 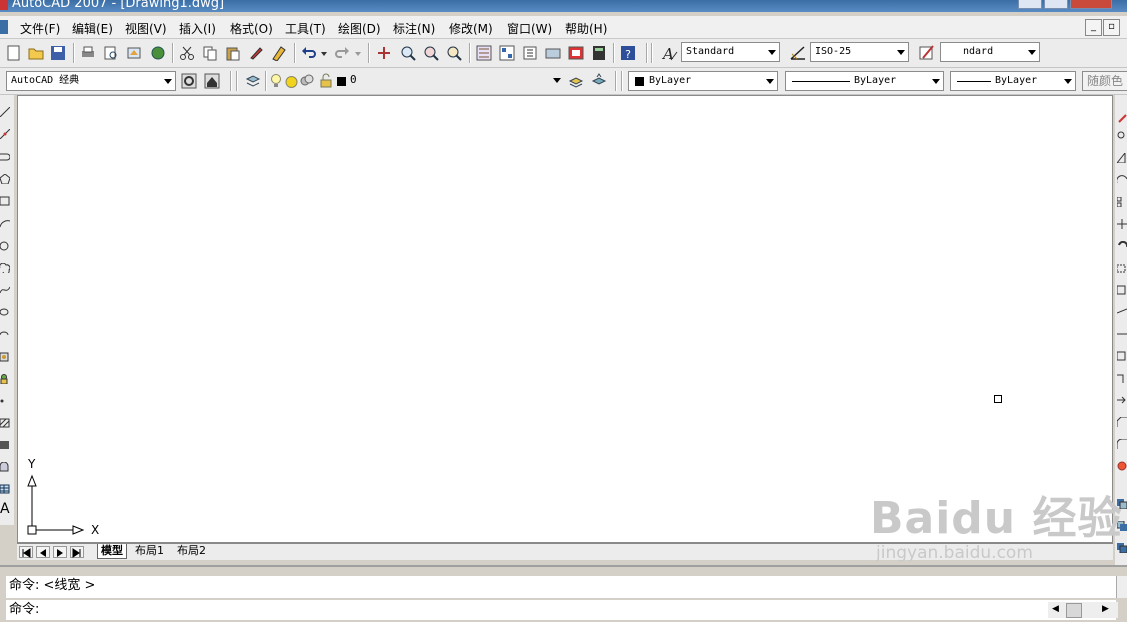 I want to click on menu-window: 窗口(W), so click(x=529, y=28).